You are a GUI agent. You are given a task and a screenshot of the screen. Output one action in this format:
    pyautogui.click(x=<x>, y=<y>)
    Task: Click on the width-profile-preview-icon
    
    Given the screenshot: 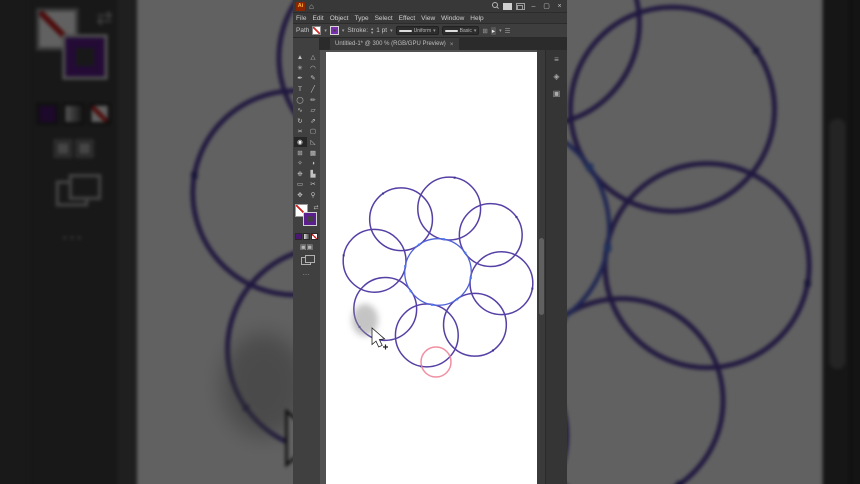 What is the action you would take?
    pyautogui.click(x=405, y=30)
    